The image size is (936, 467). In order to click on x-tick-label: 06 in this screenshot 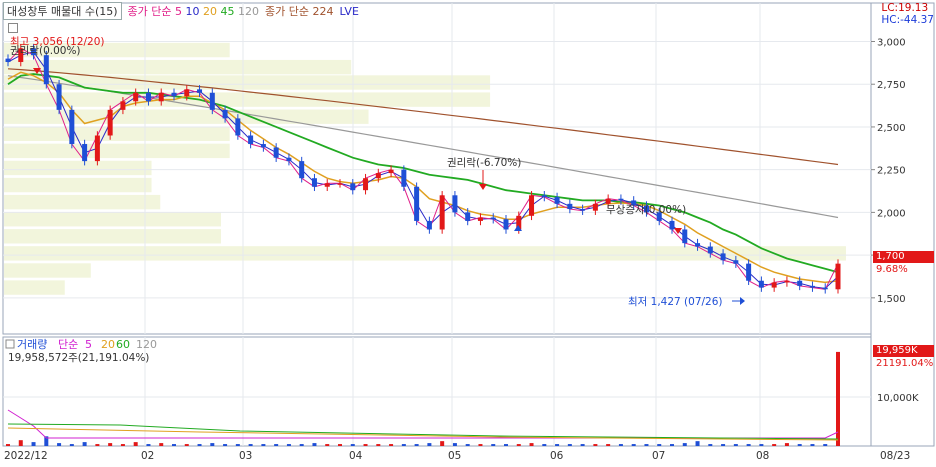, I will do `click(557, 456)`.